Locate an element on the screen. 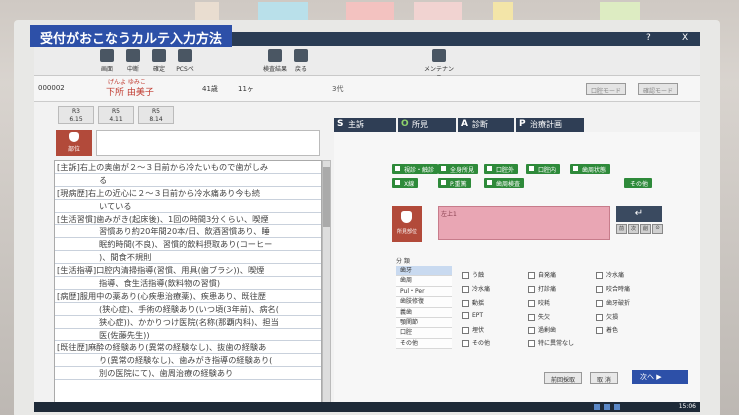  note-line: いている is located at coordinates (188, 206).